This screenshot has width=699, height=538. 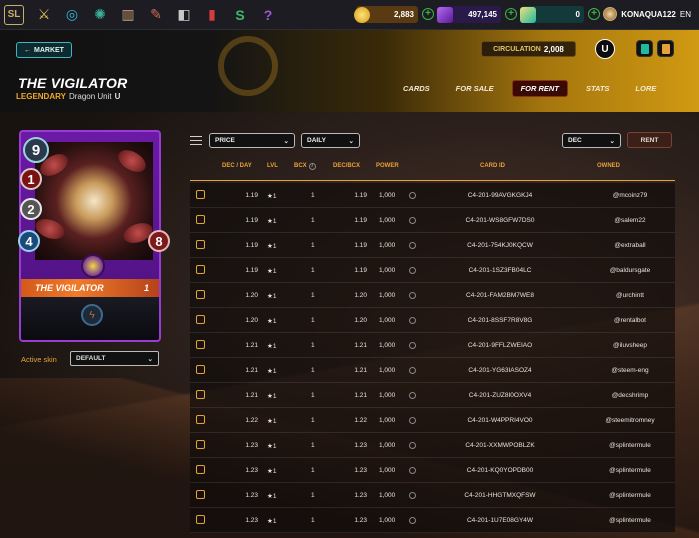 I want to click on sort-select: PRICE ⌄, so click(x=252, y=140).